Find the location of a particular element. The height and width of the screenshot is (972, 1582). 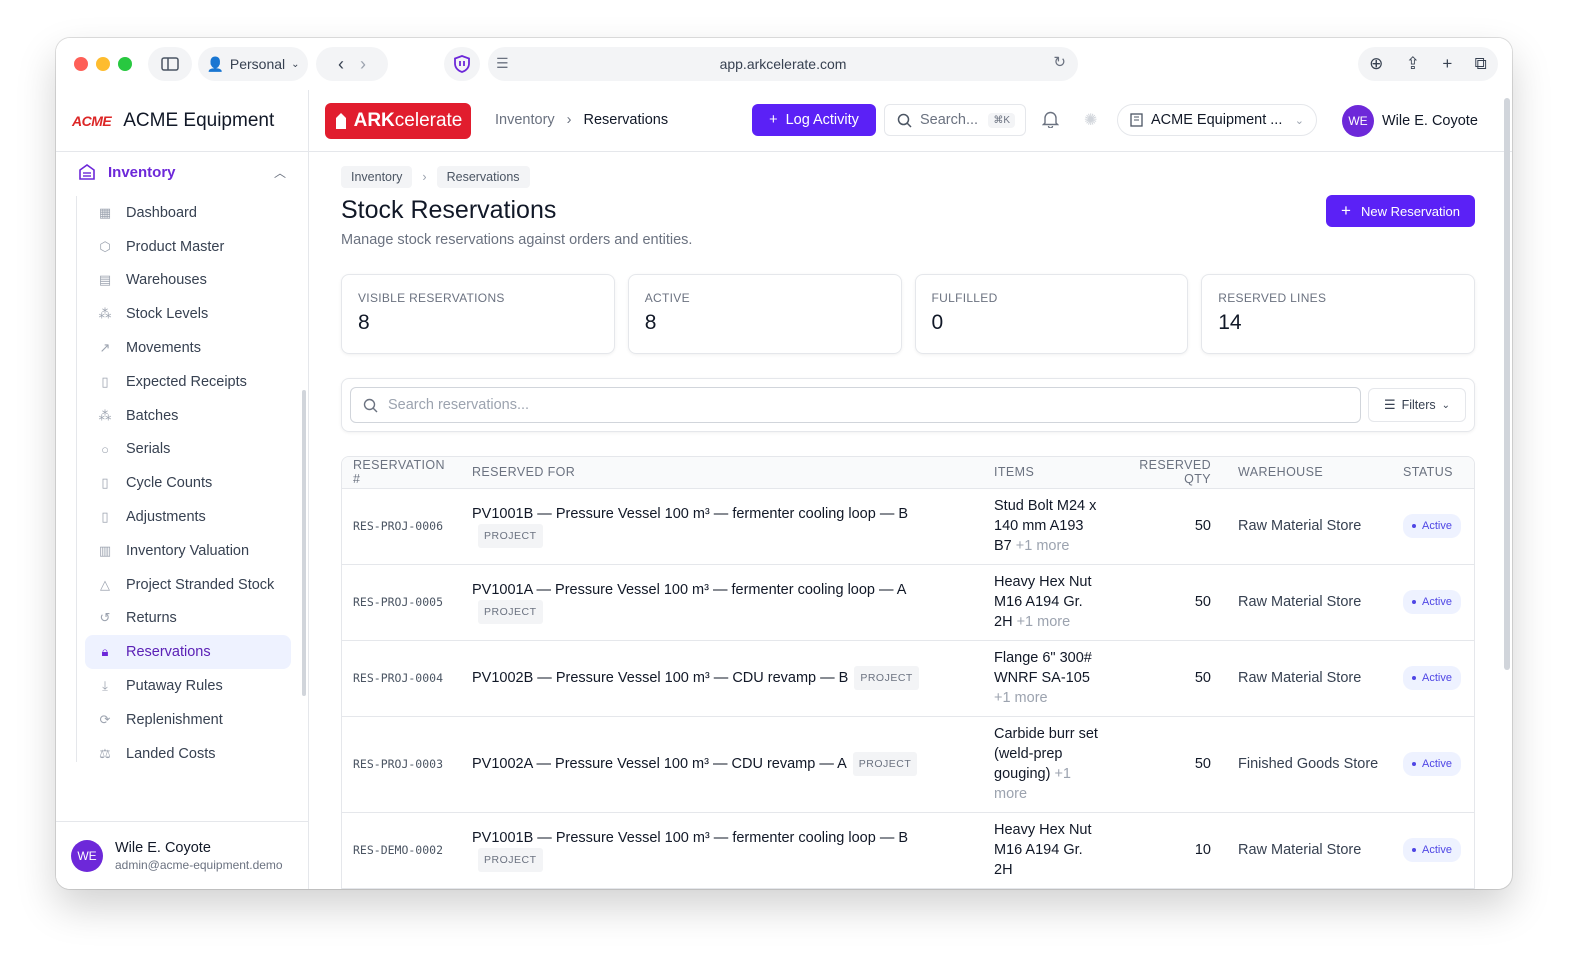

chevron-down-icon: ⌄ is located at coordinates (295, 64).